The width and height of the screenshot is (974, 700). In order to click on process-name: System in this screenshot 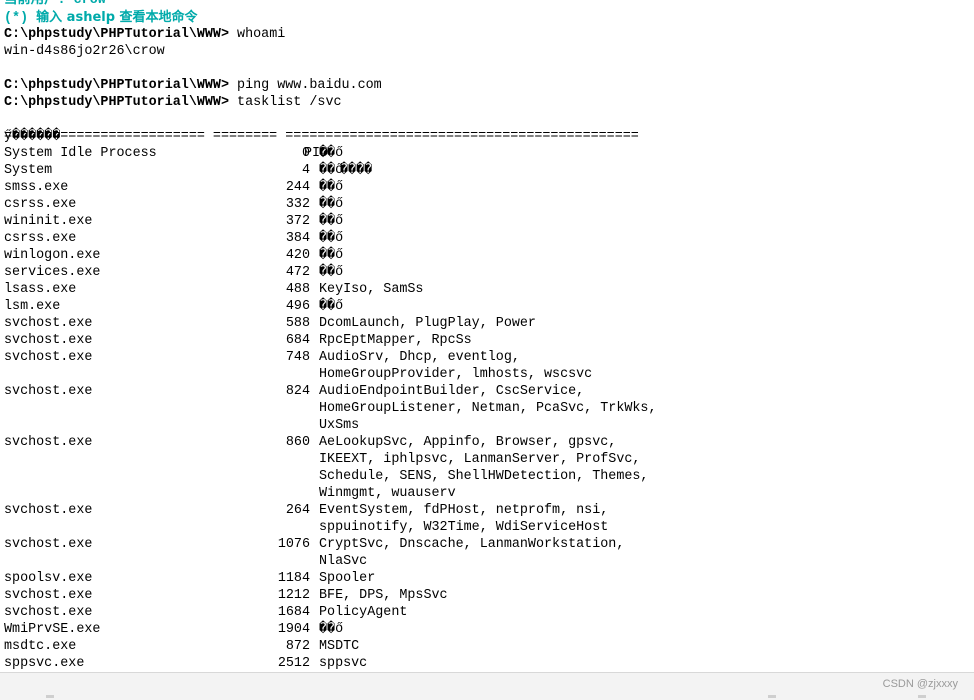, I will do `click(28, 170)`.